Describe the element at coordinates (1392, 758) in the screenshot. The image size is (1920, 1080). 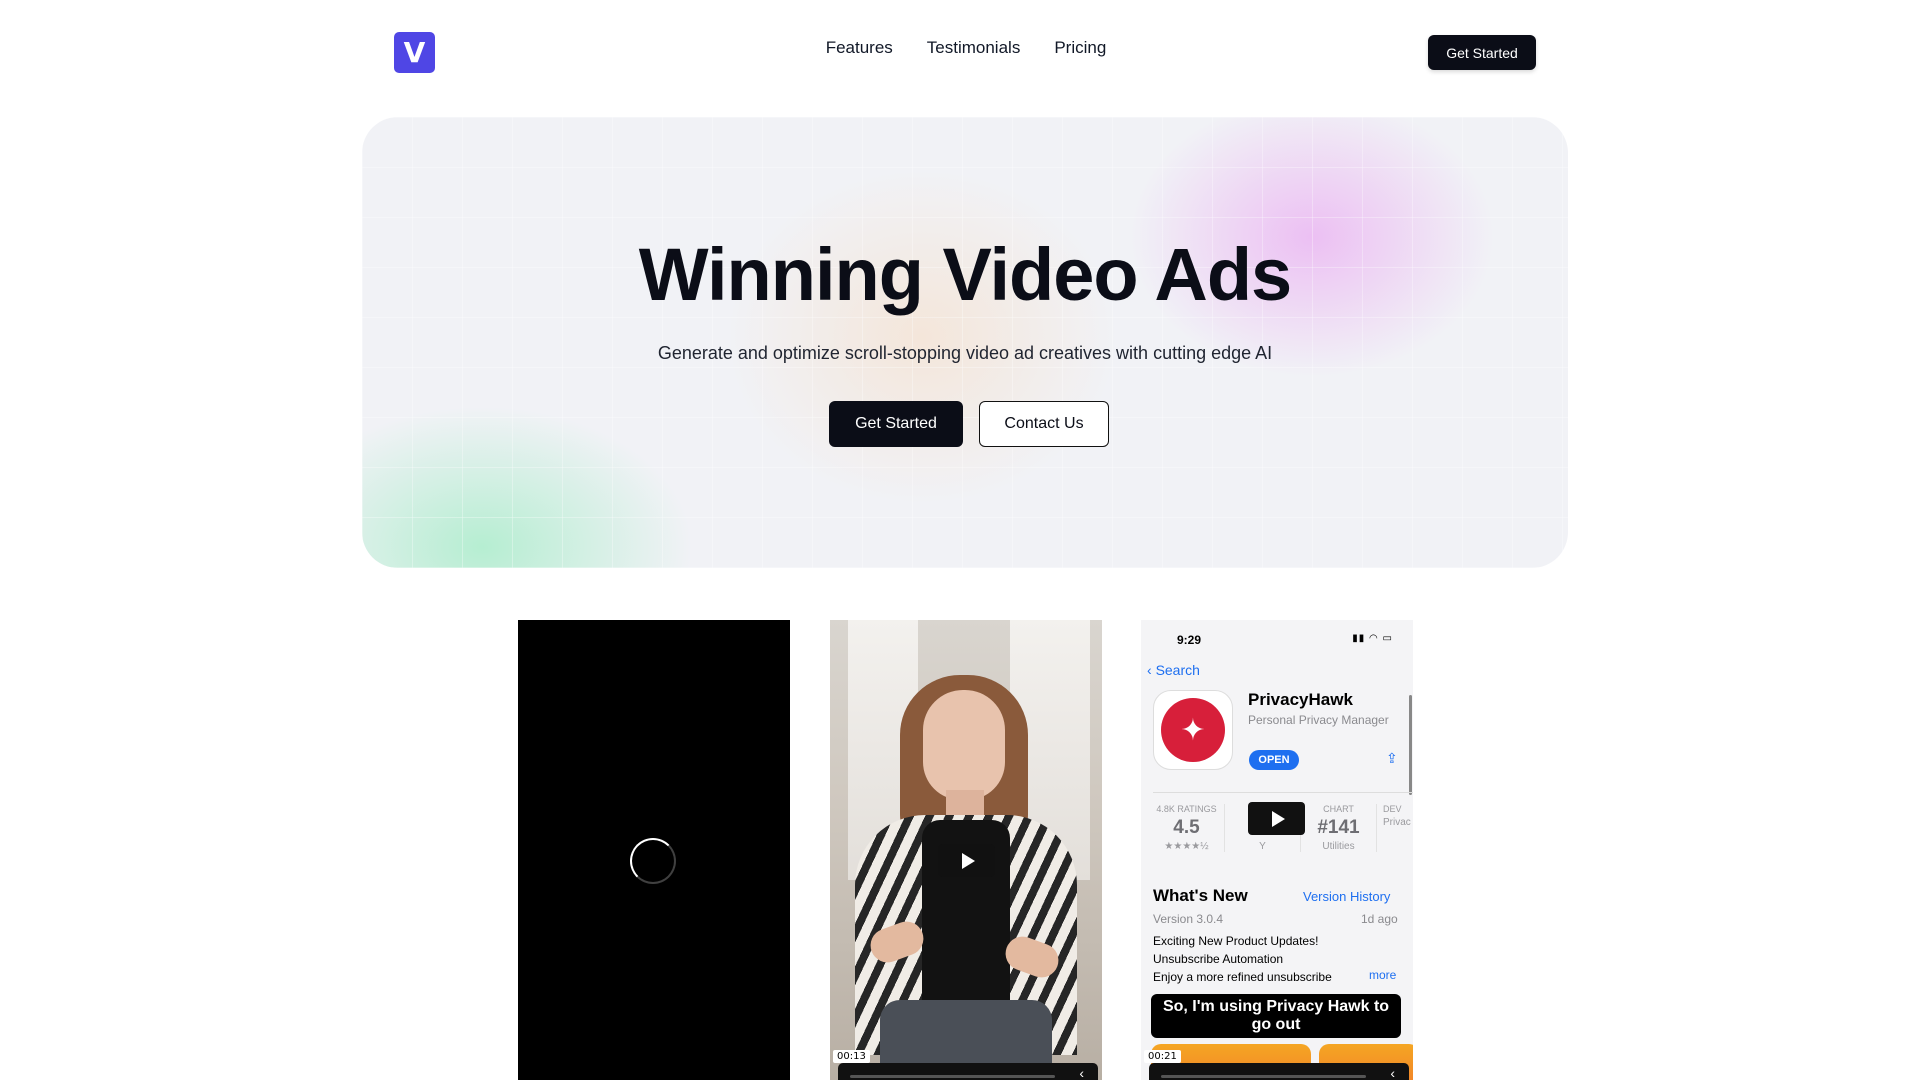
I see `share-icon: ⇪` at that location.